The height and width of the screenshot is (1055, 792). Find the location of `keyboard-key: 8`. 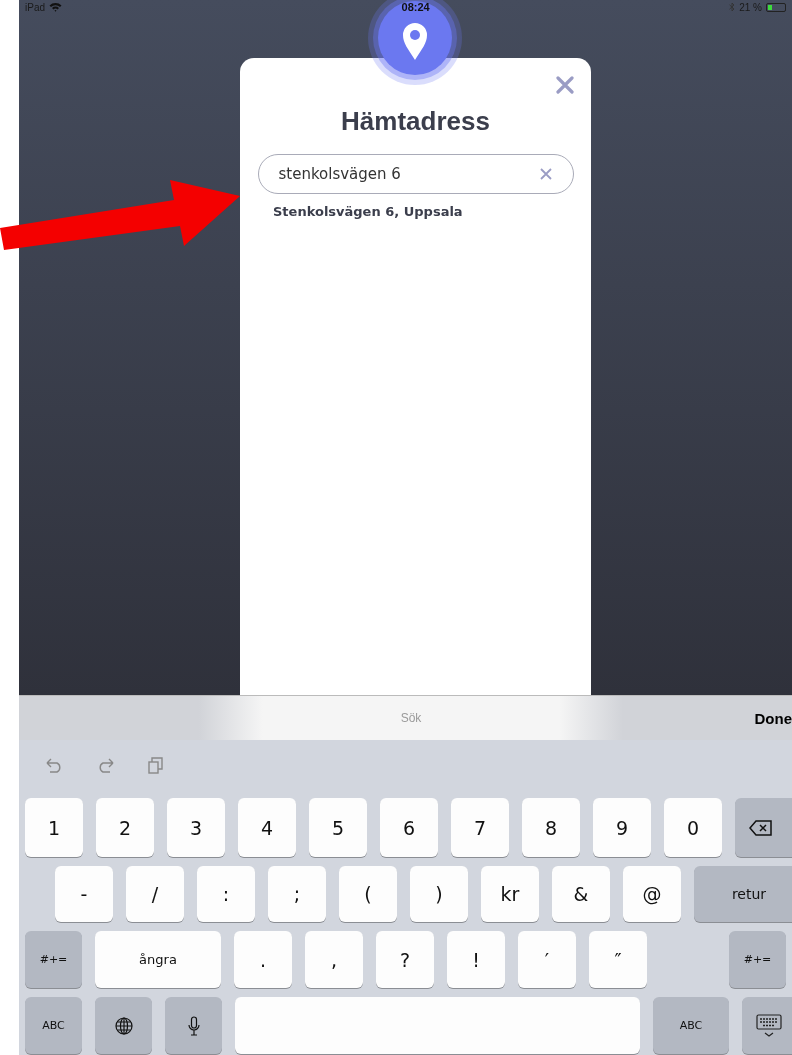

keyboard-key: 8 is located at coordinates (551, 827).